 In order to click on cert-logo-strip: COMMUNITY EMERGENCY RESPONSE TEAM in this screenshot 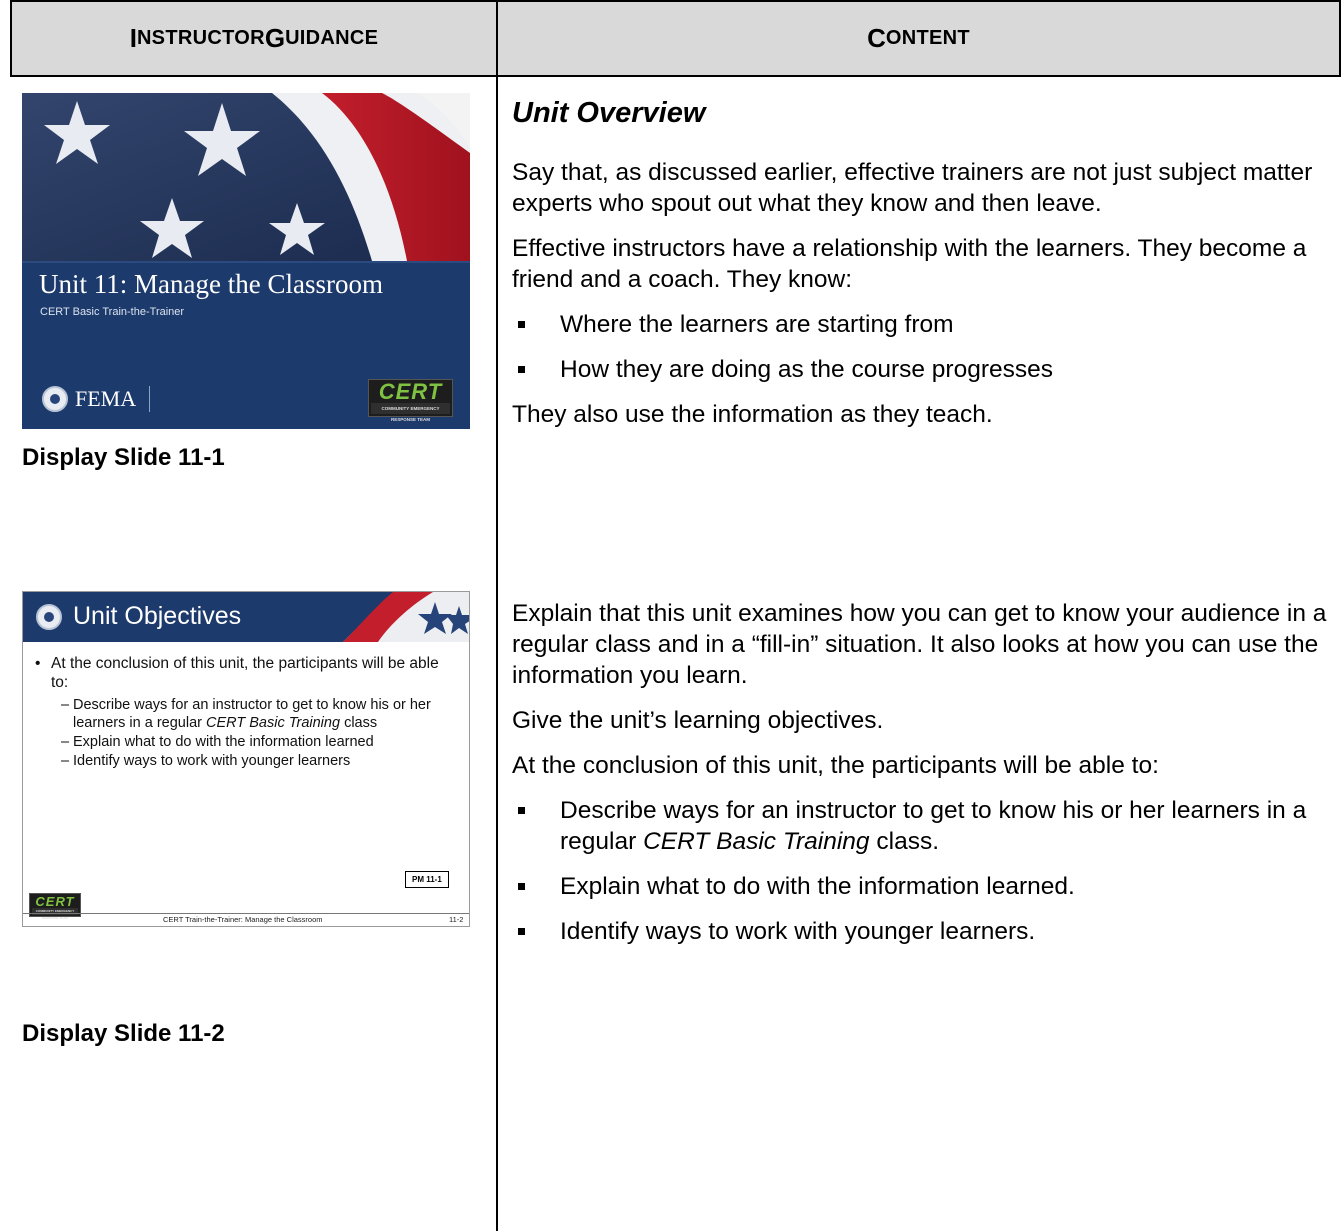, I will do `click(410, 412)`.